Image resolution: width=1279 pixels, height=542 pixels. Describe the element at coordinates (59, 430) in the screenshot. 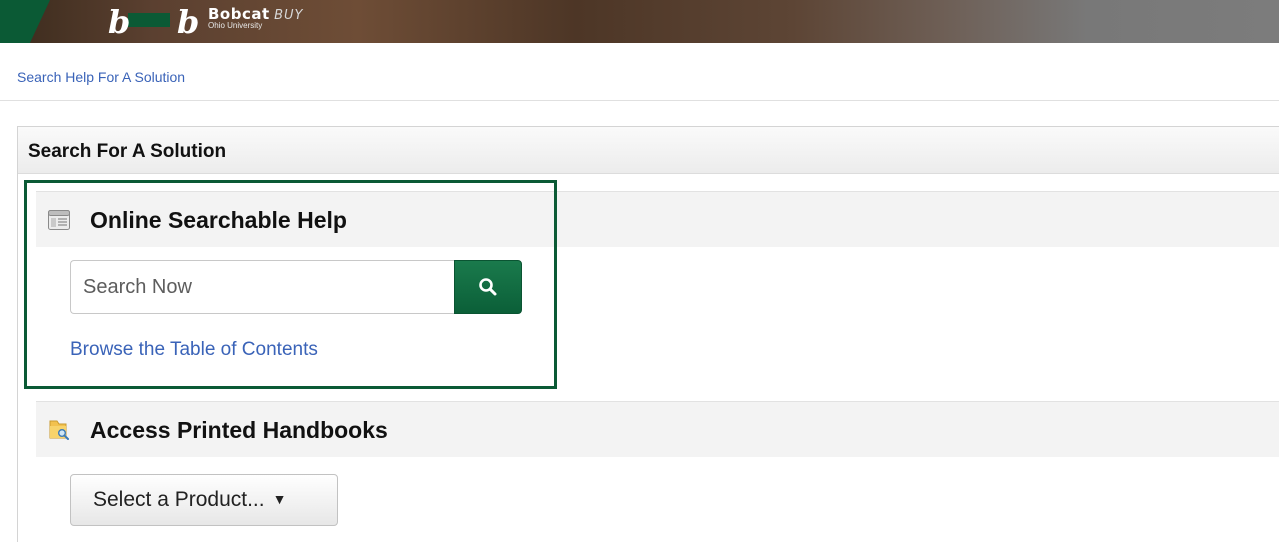

I see `folder-search-icon` at that location.